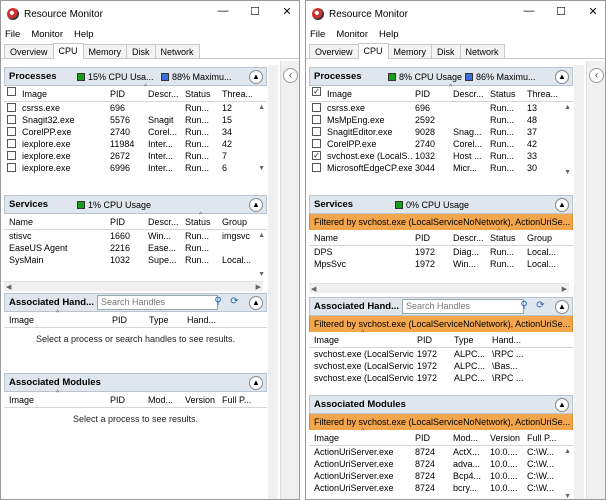 The image size is (606, 500). I want to click on search-handles-input: Search Handles, so click(157, 302).